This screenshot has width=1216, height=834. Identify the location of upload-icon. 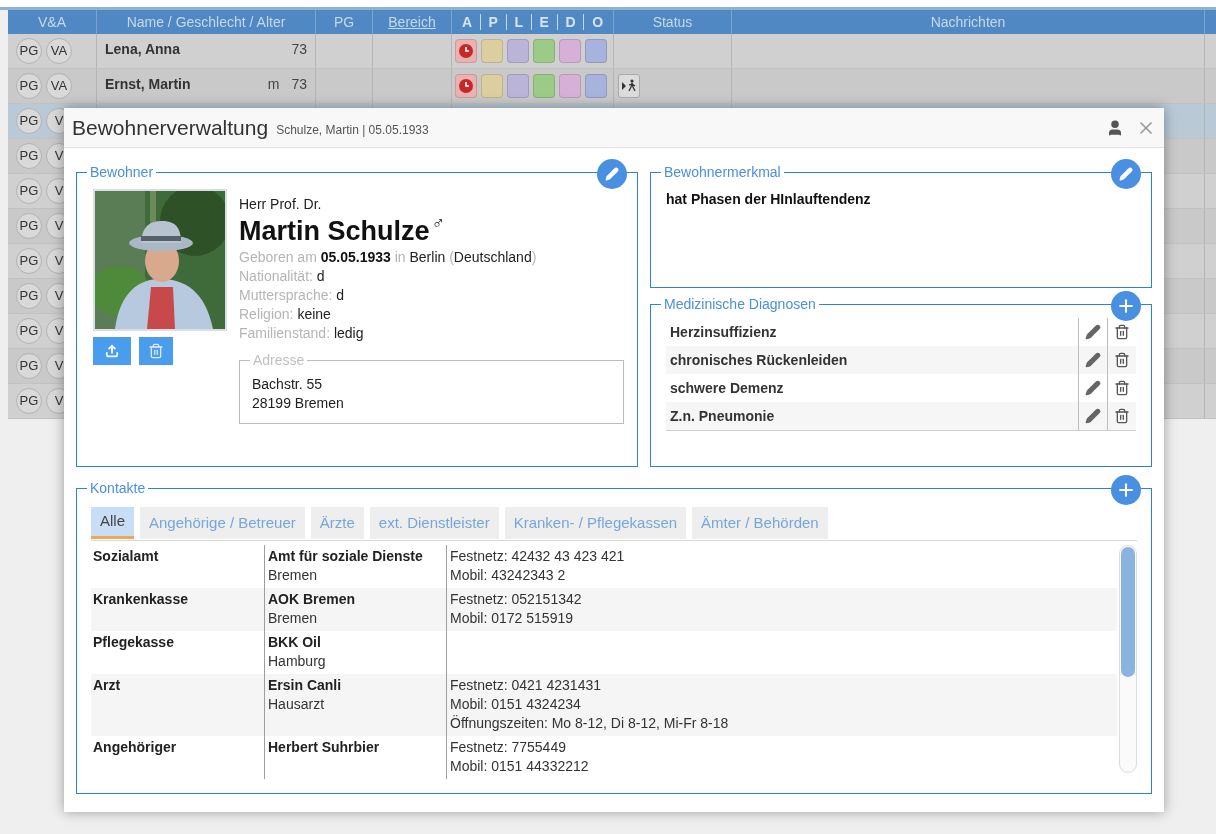
(112, 351).